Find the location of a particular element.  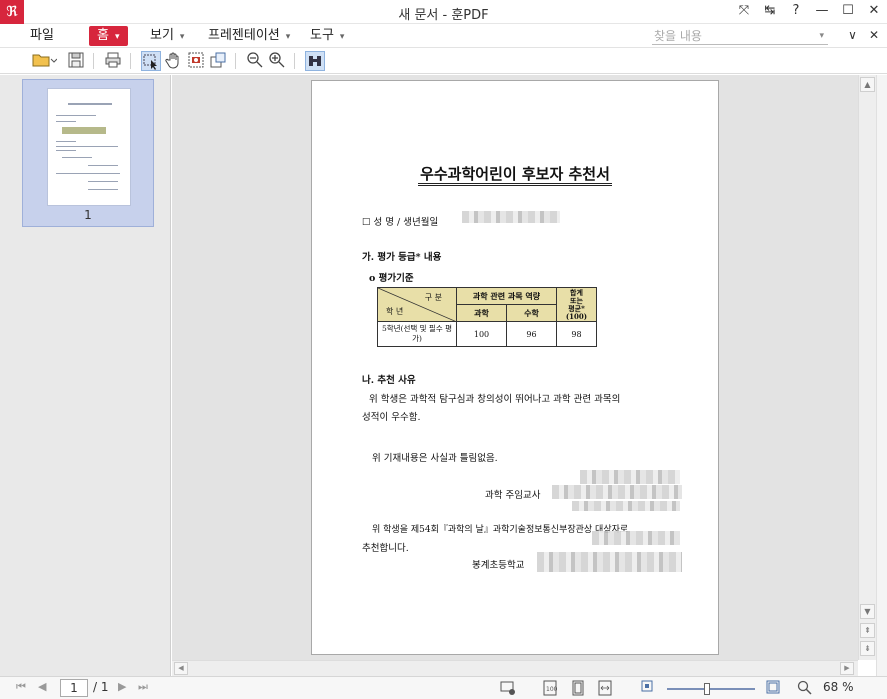

close-document-icon: ✕ is located at coordinates (874, 35).